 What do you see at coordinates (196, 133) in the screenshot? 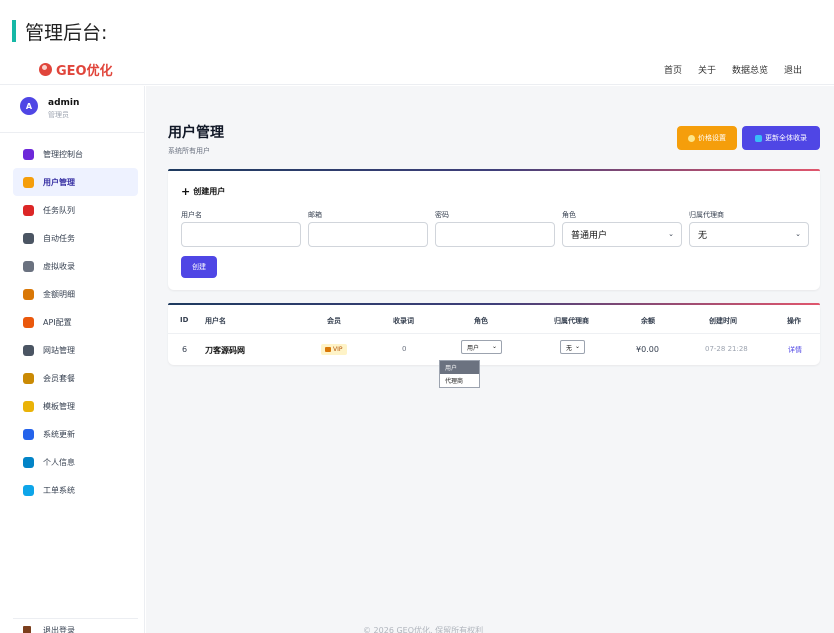
I see `page-title: 用户管理` at bounding box center [196, 133].